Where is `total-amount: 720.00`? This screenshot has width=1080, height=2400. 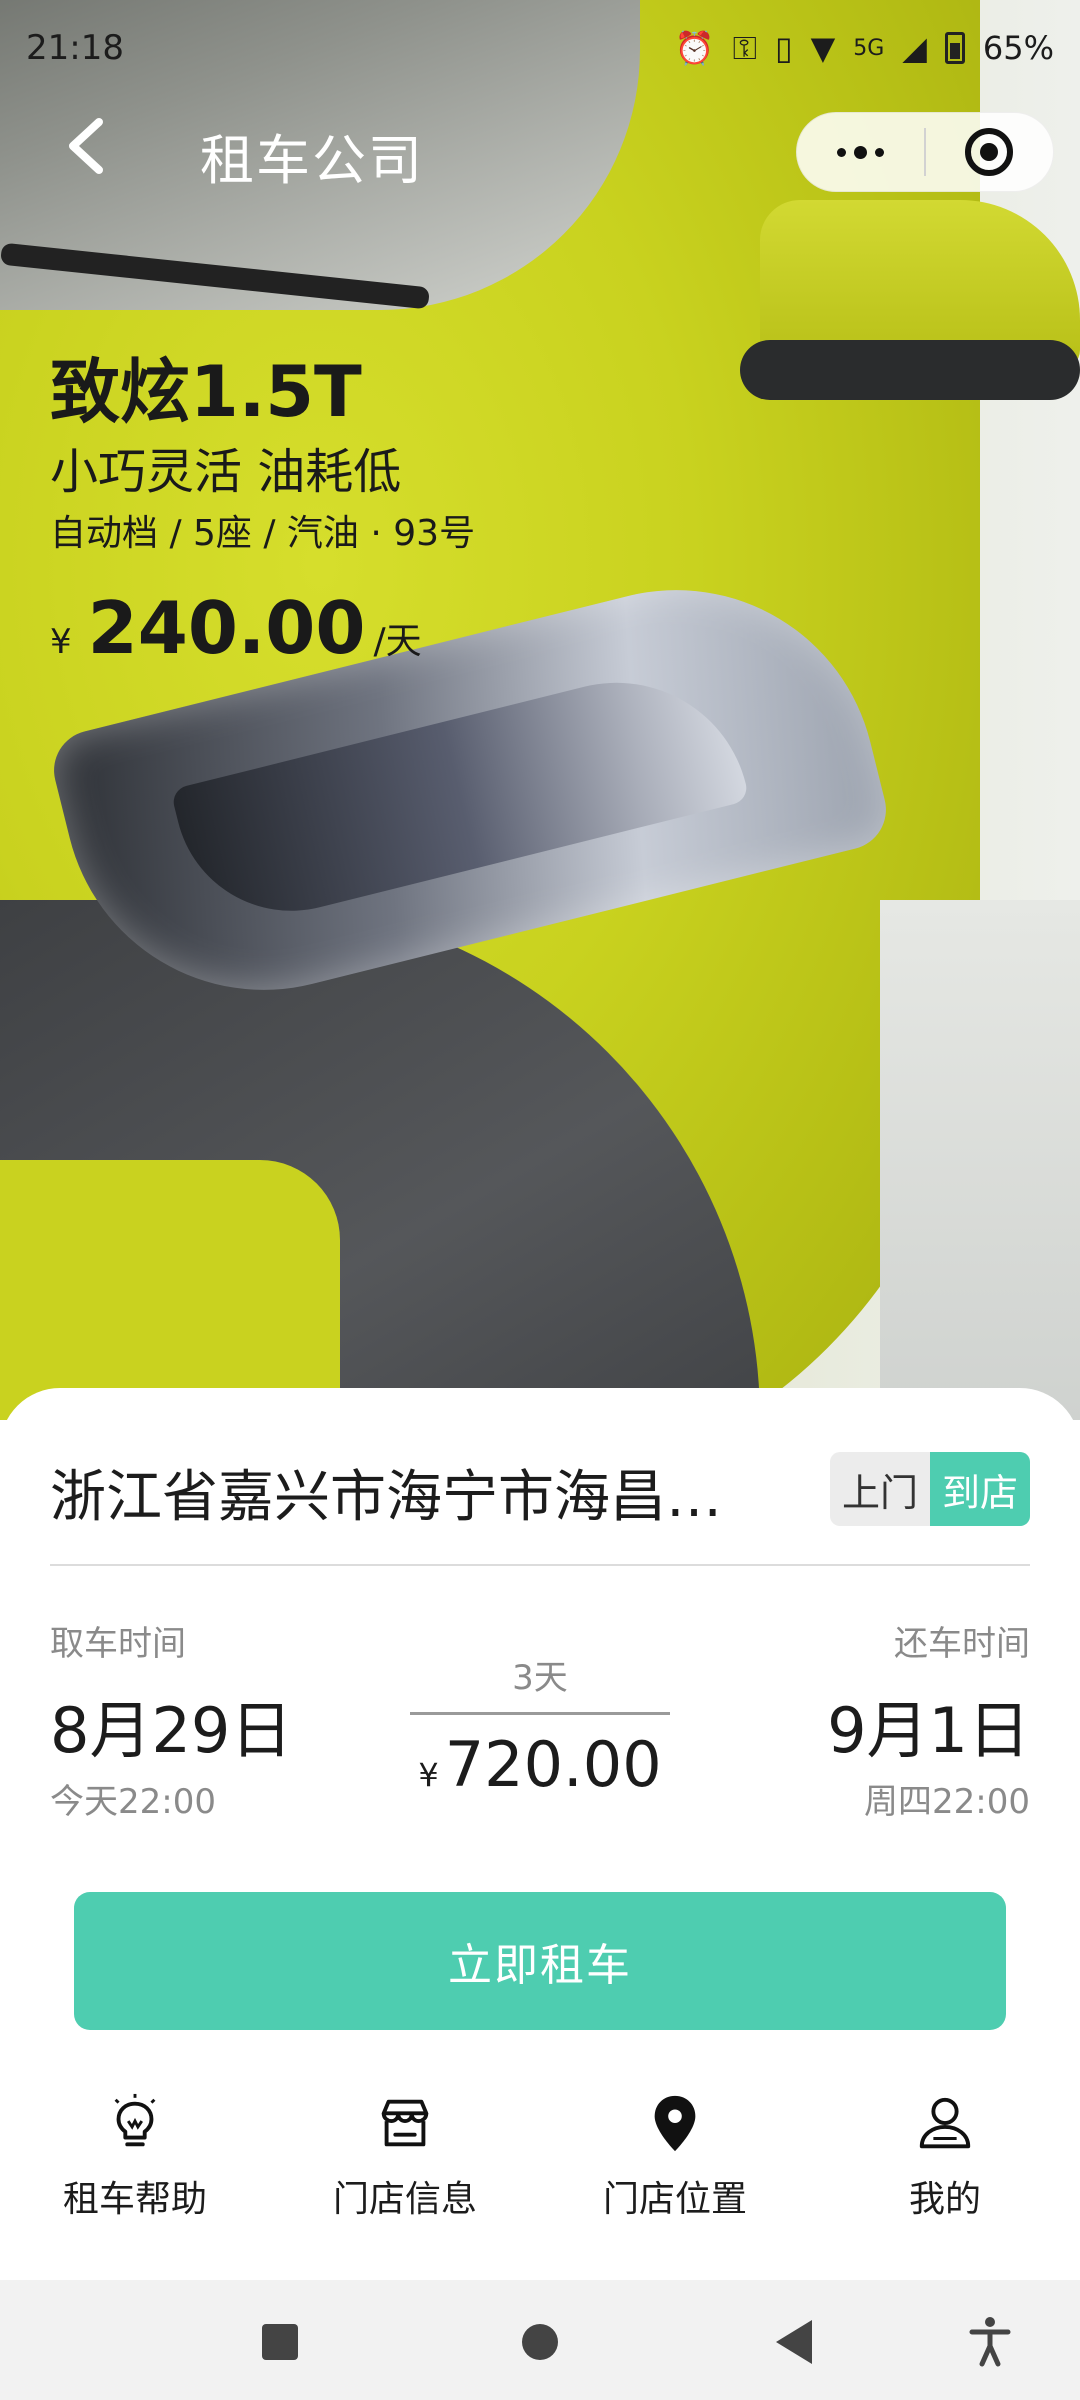 total-amount: 720.00 is located at coordinates (553, 1764).